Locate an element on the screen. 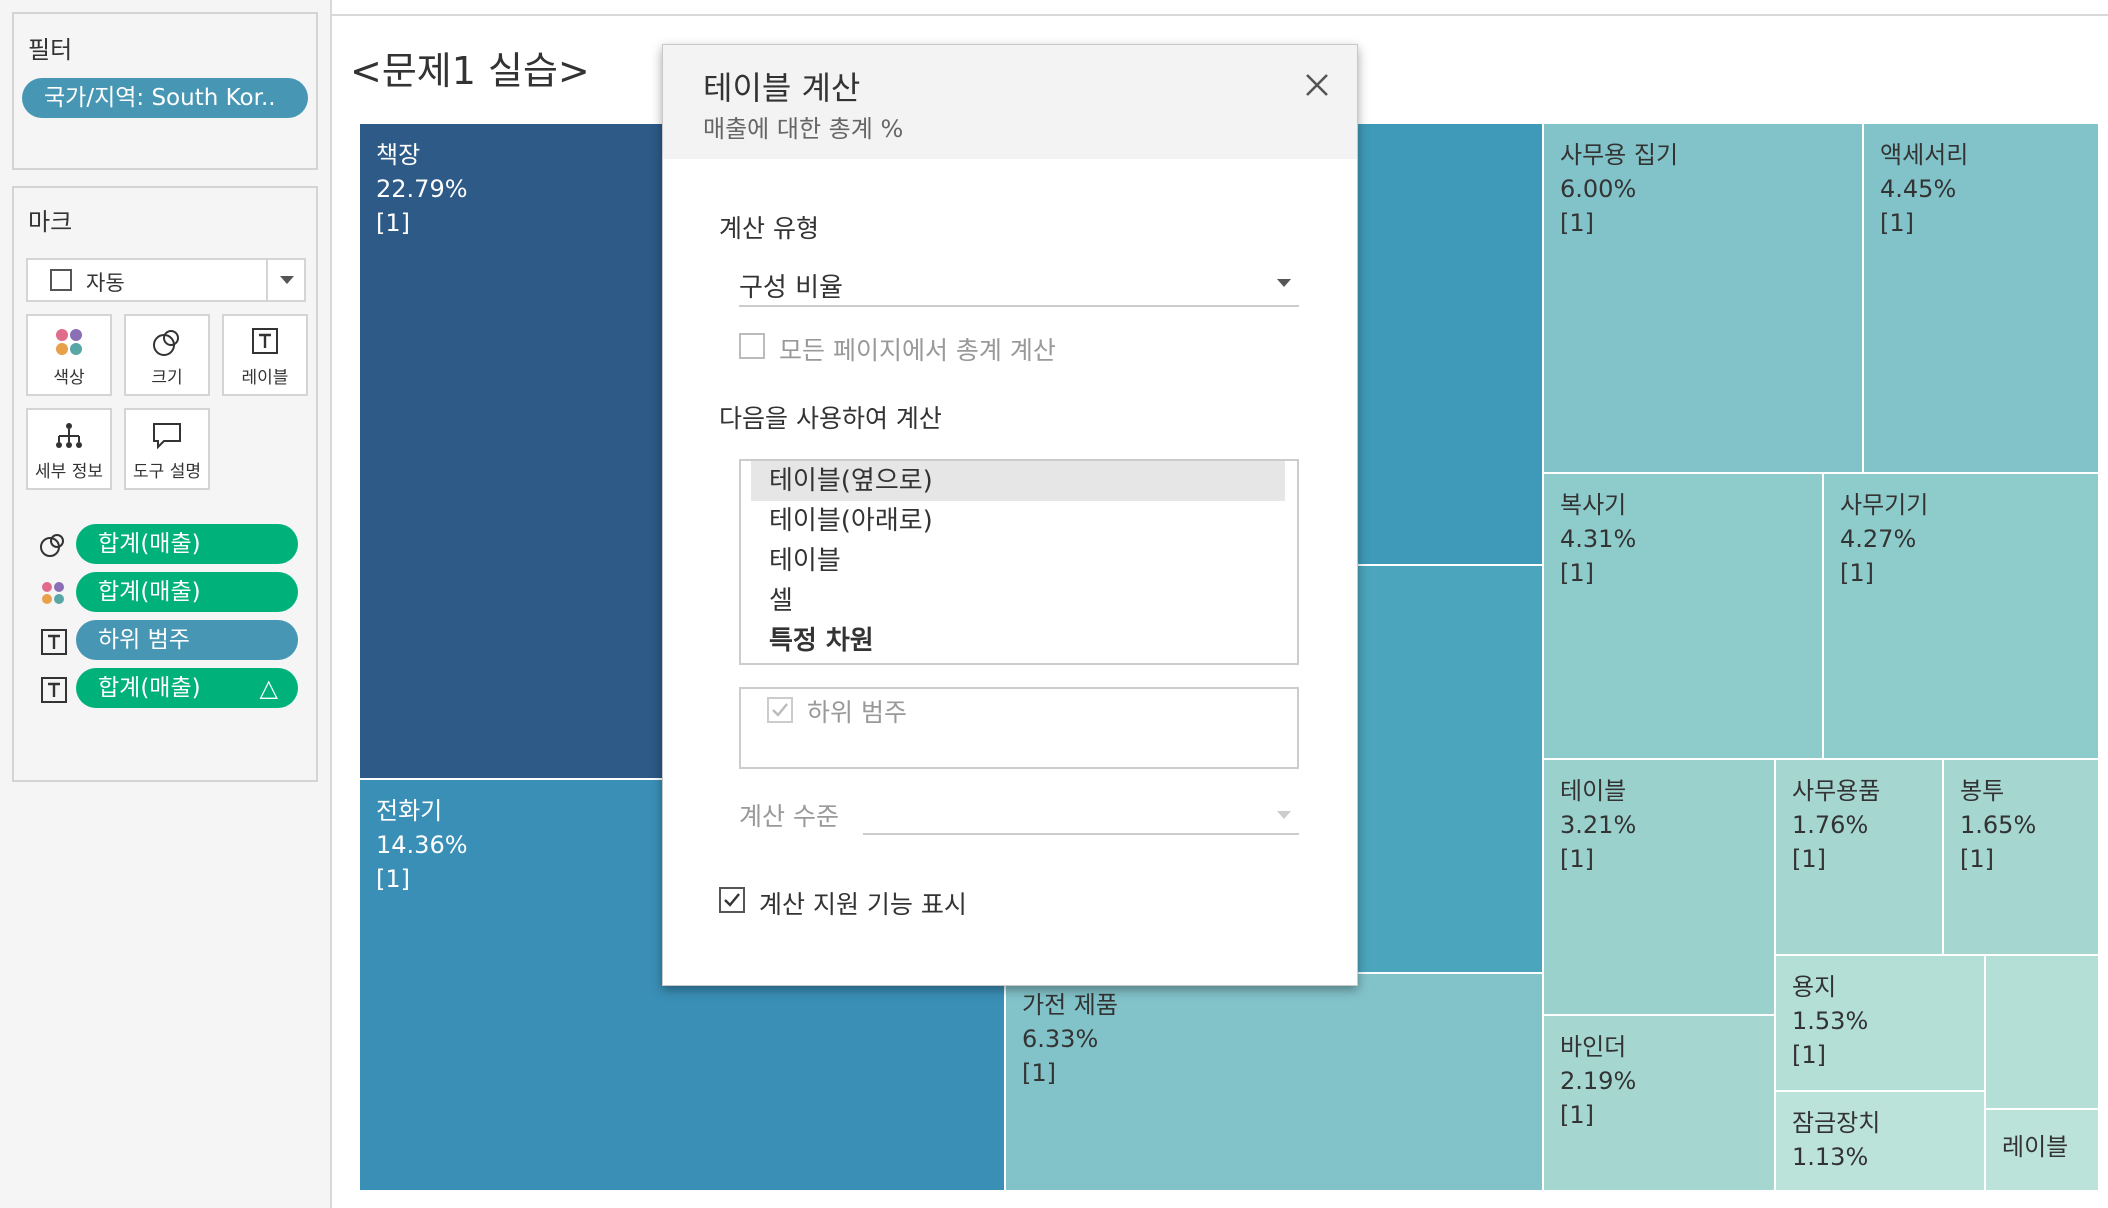 This screenshot has height=1208, width=2108. detail-button: 세부 정보 is located at coordinates (69, 449).